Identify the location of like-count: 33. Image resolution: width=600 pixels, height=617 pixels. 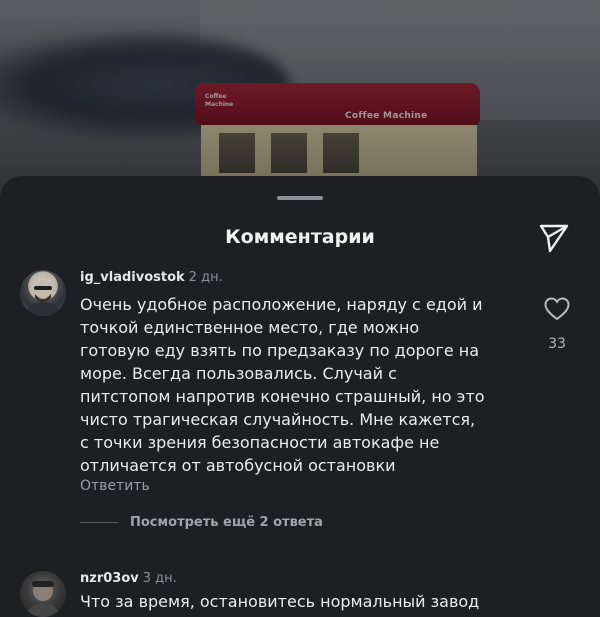
(557, 344).